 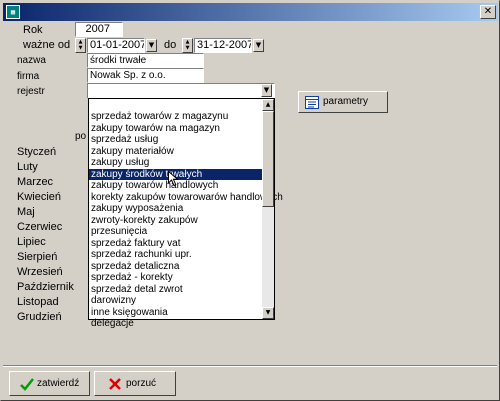 What do you see at coordinates (116, 45) in the screenshot?
I see `date-from-field: 01-01-2007` at bounding box center [116, 45].